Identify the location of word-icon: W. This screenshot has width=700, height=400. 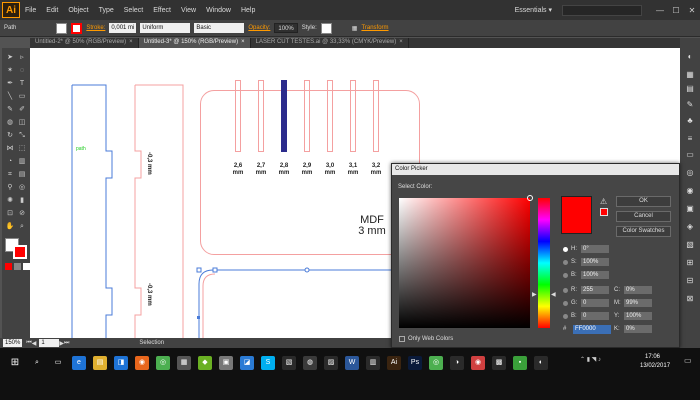
(352, 363).